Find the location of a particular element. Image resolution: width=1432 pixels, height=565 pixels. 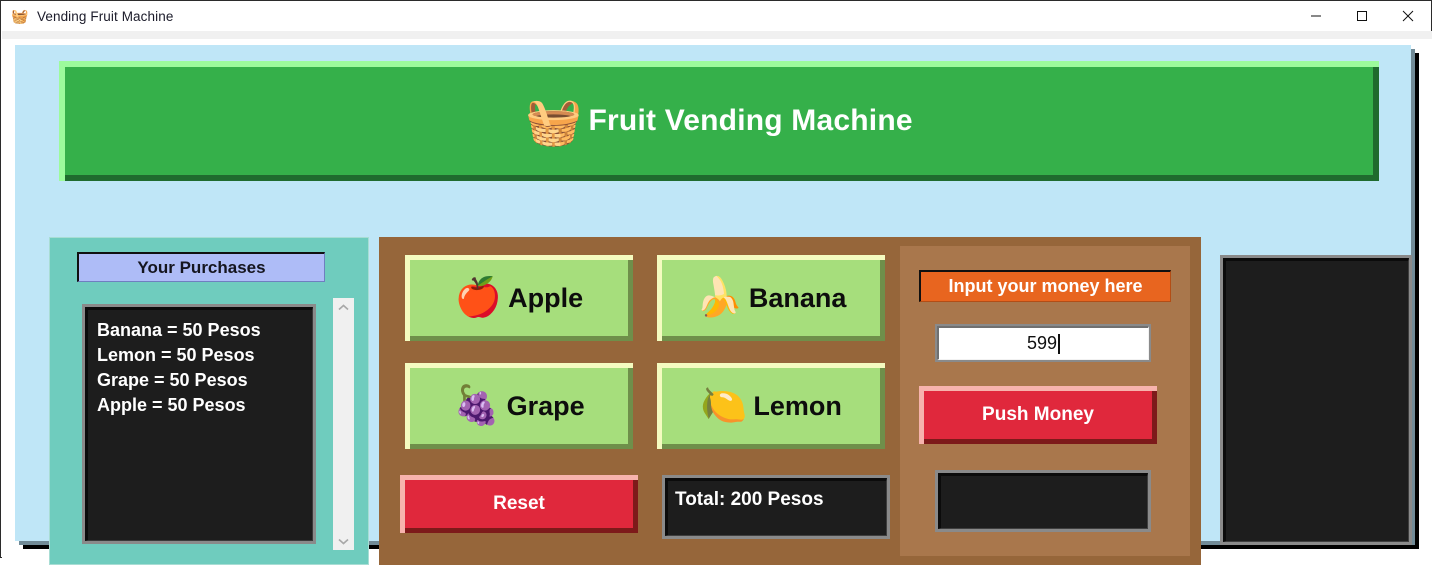

purchases-scrollbar is located at coordinates (343, 424).